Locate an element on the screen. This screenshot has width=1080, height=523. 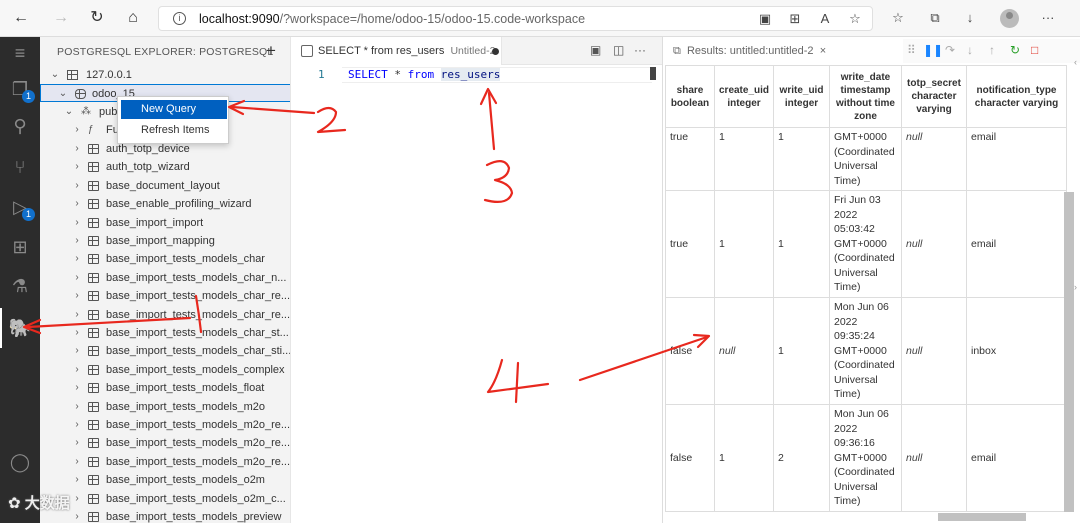
unsaved-dot-icon is located at coordinates (495, 51).